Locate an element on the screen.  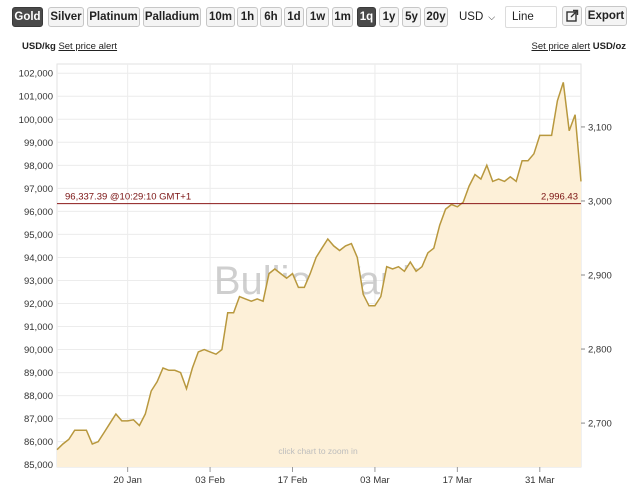
left-unit-label: USD/kg is located at coordinates (39, 46).